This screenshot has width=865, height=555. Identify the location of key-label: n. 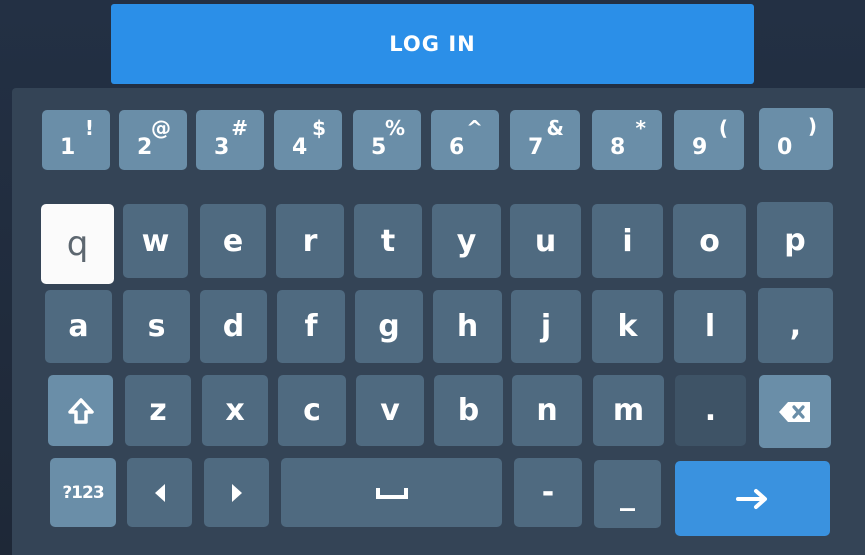
(547, 410).